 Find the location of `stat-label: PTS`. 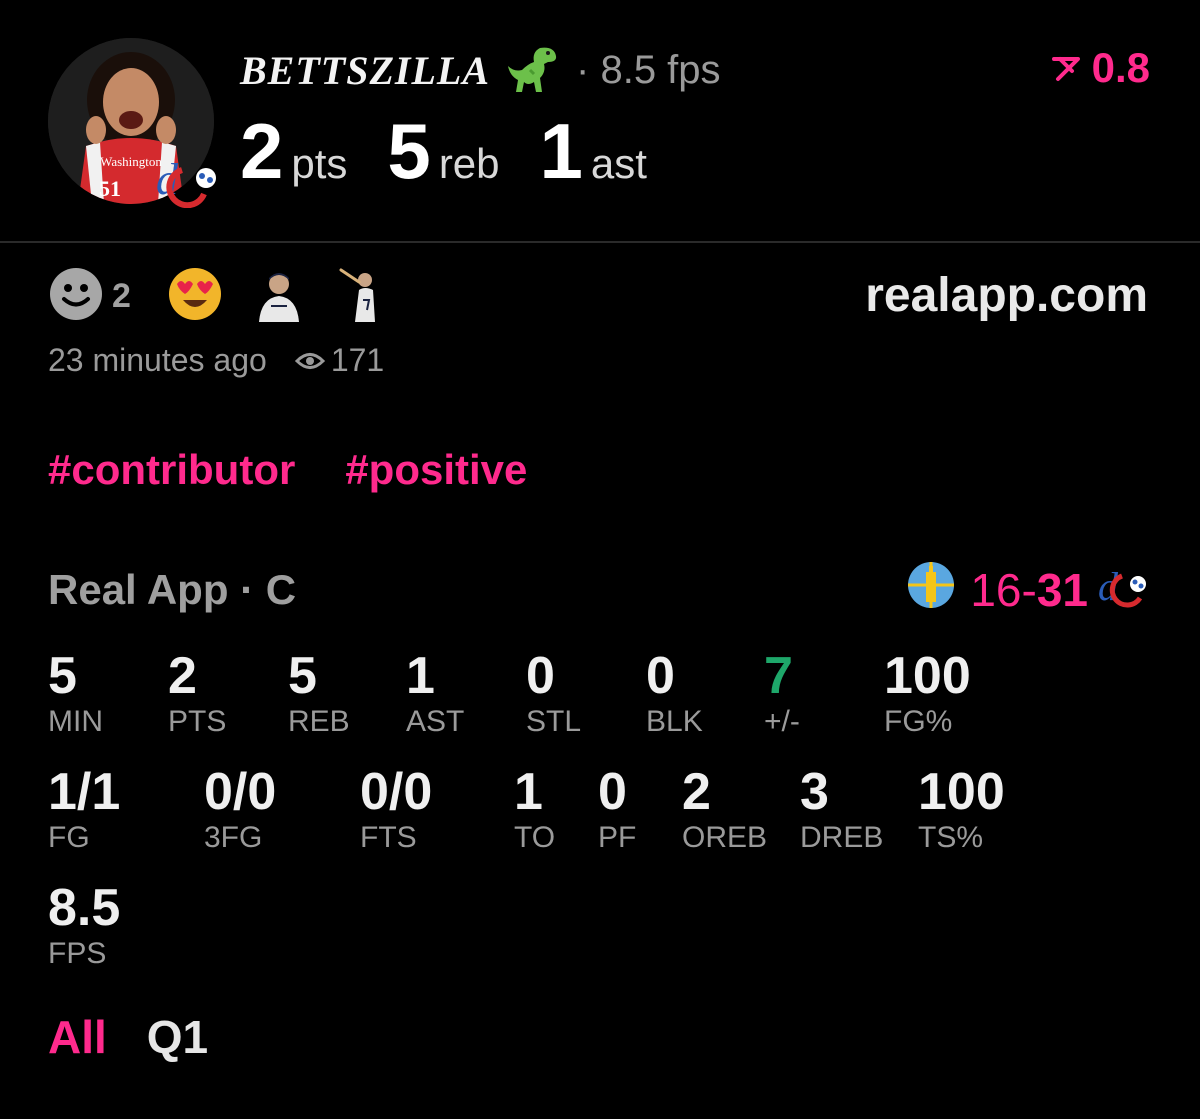

stat-label: PTS is located at coordinates (197, 721).